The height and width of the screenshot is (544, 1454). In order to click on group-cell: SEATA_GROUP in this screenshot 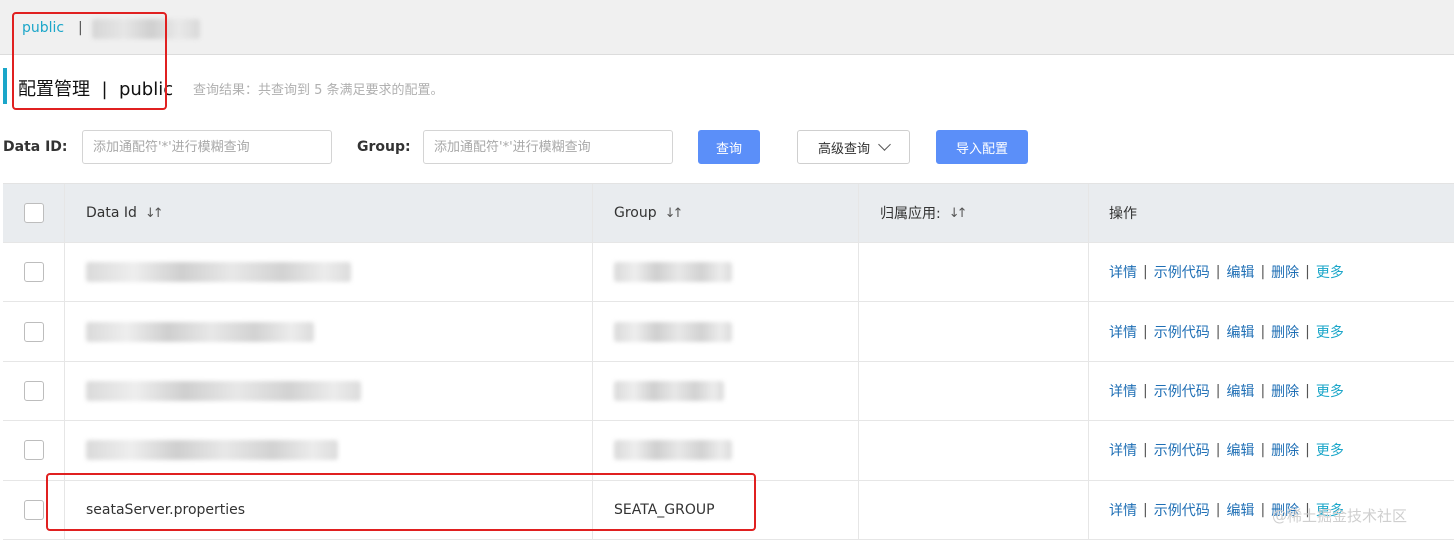, I will do `click(726, 509)`.